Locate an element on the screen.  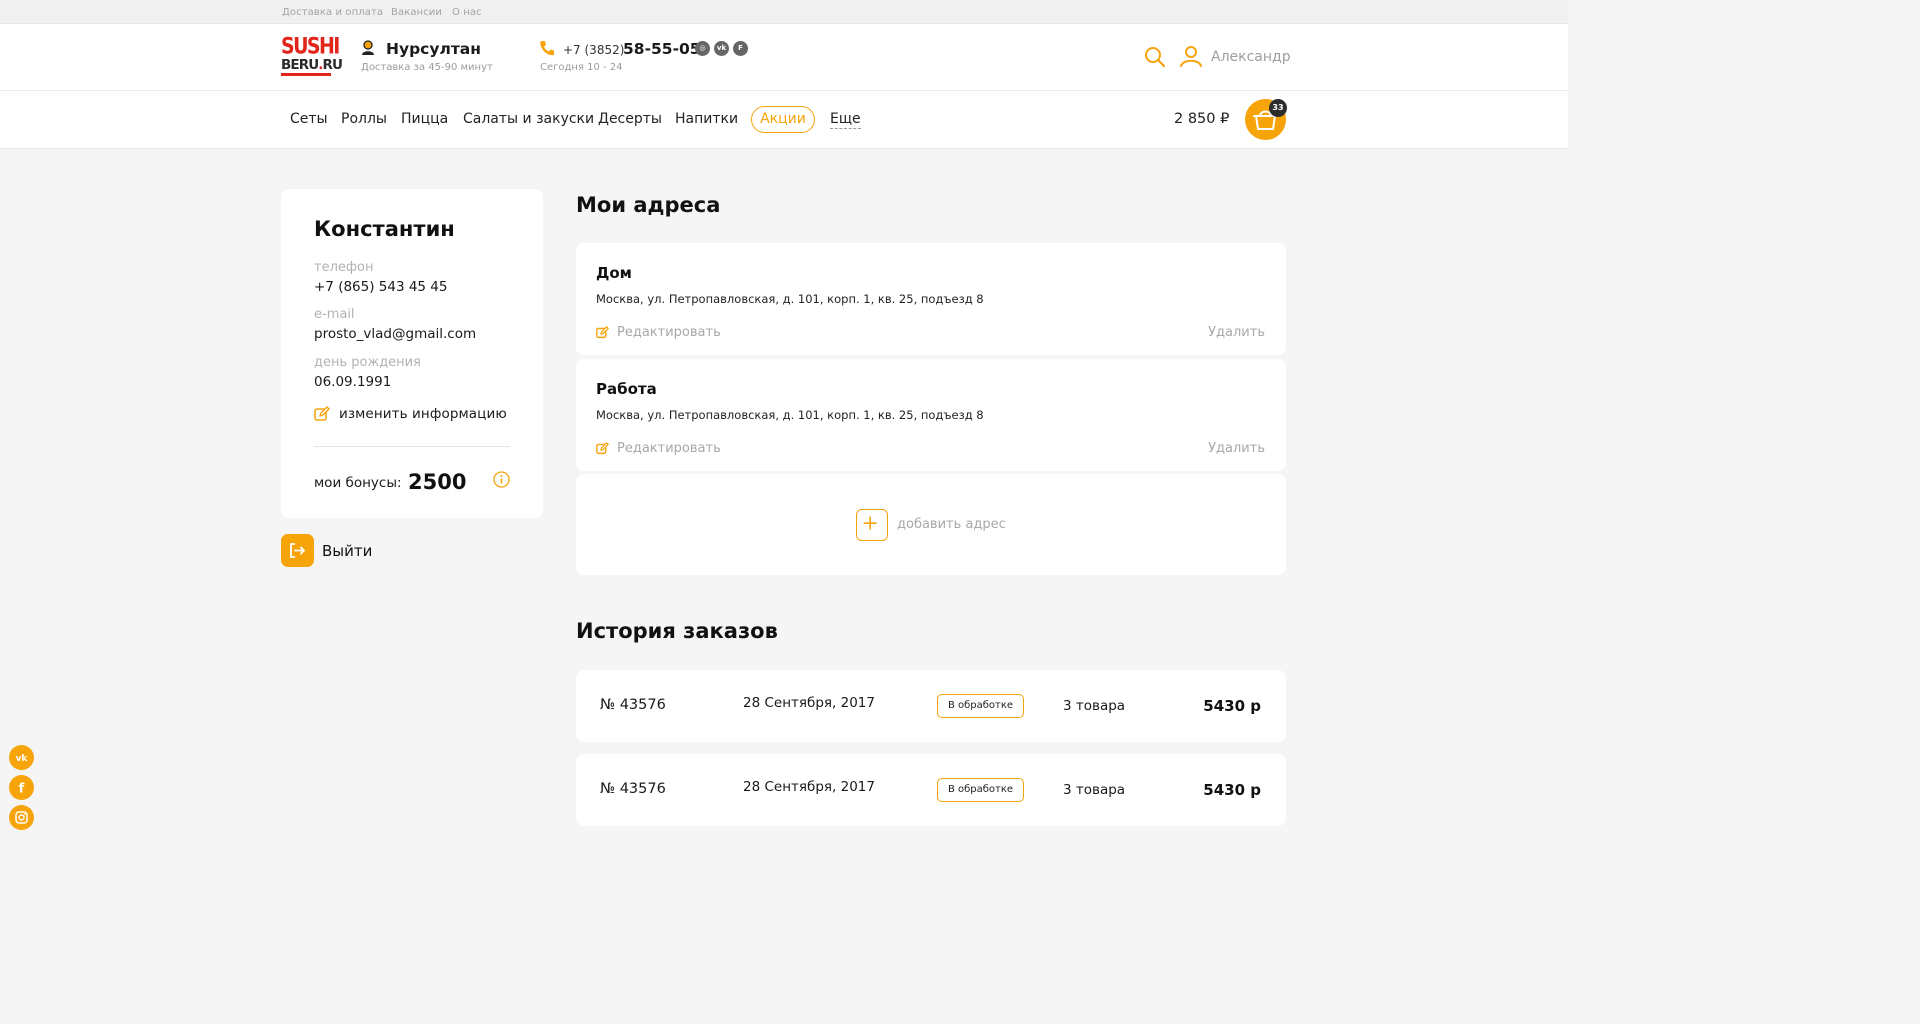
nav-item-more: Еще is located at coordinates (845, 120).